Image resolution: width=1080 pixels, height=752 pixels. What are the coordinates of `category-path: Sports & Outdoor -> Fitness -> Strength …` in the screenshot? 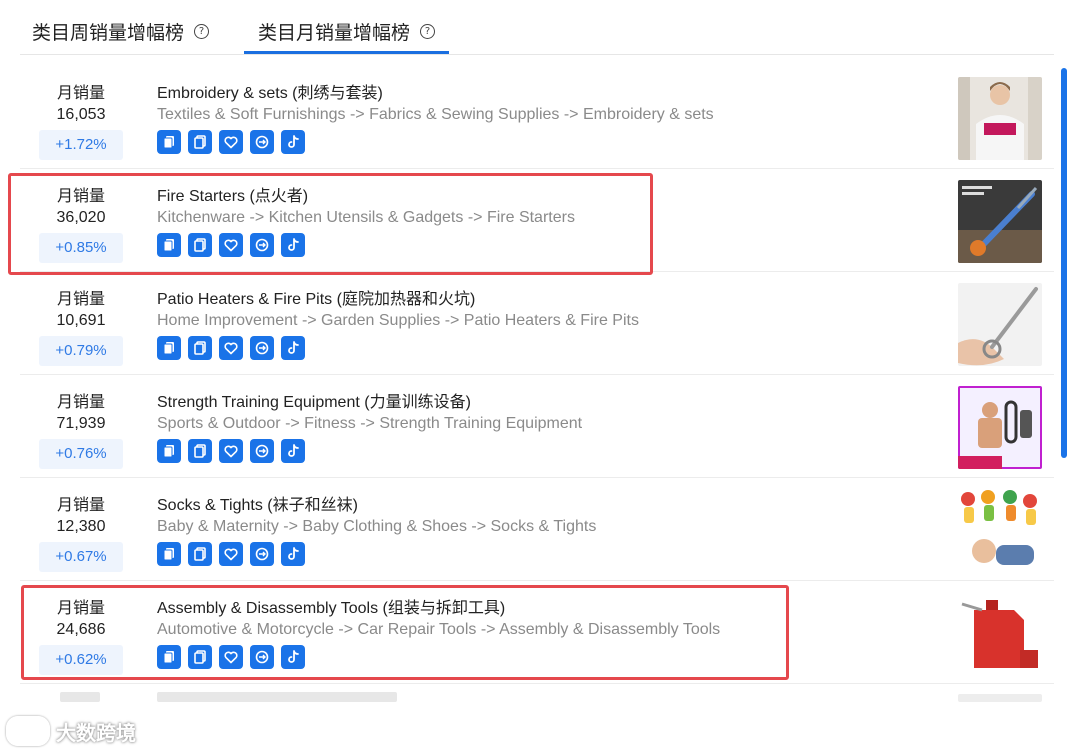 It's located at (370, 423).